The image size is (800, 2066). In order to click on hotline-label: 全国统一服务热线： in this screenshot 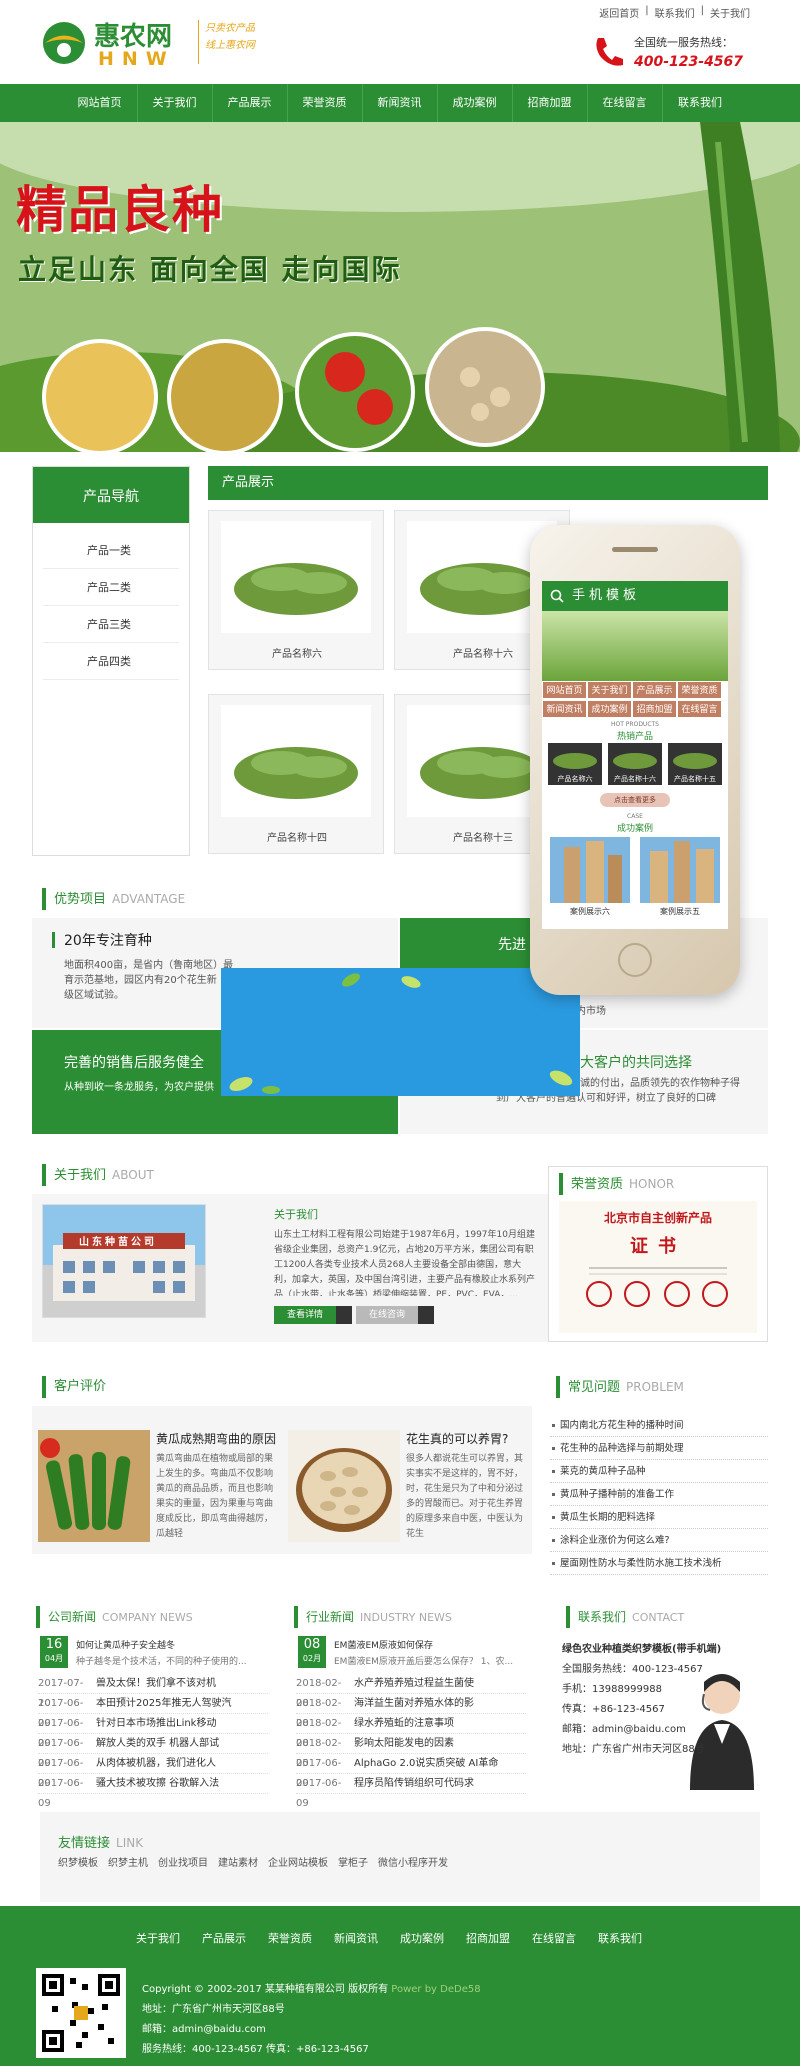, I will do `click(683, 42)`.